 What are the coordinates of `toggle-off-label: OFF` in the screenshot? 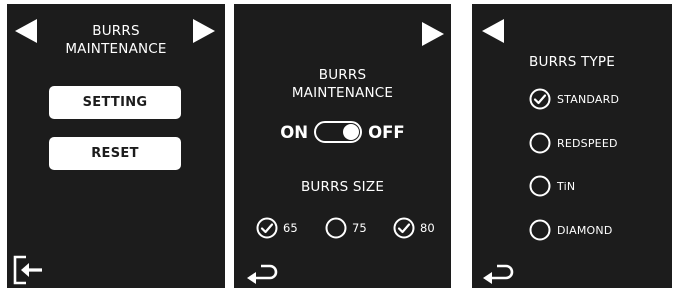 It's located at (386, 132).